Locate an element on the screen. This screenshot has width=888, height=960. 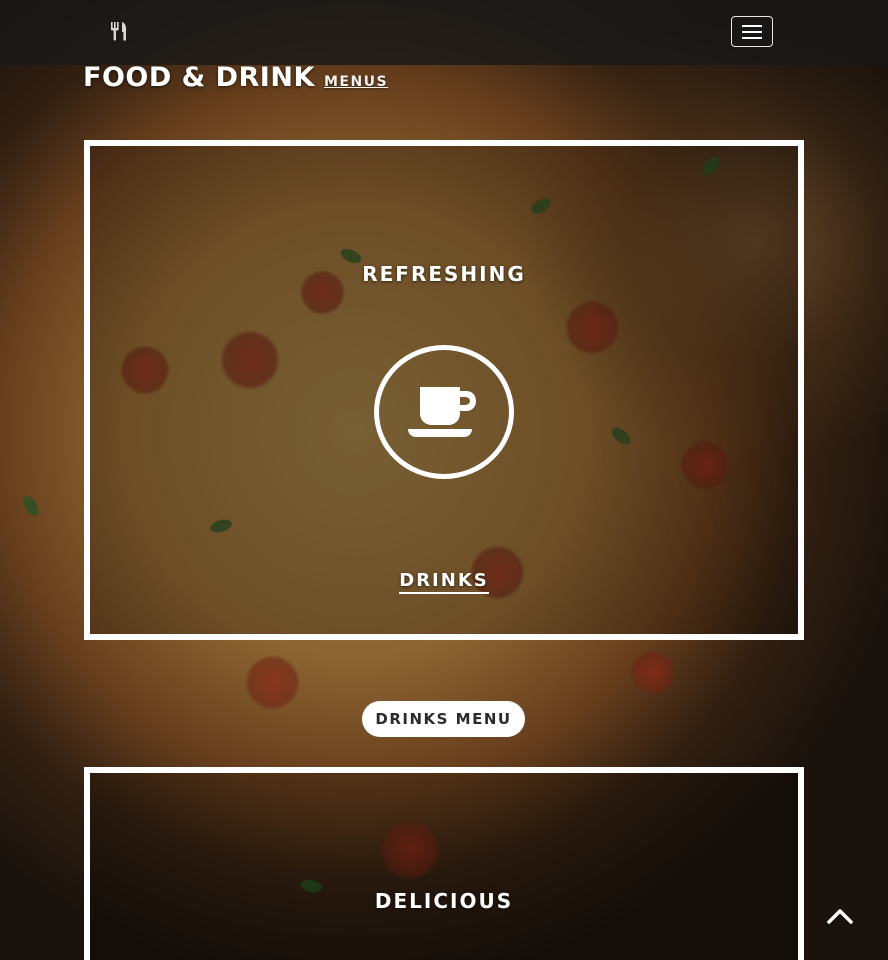
drinks-menu-button: DRINKS MENU is located at coordinates (443, 719).